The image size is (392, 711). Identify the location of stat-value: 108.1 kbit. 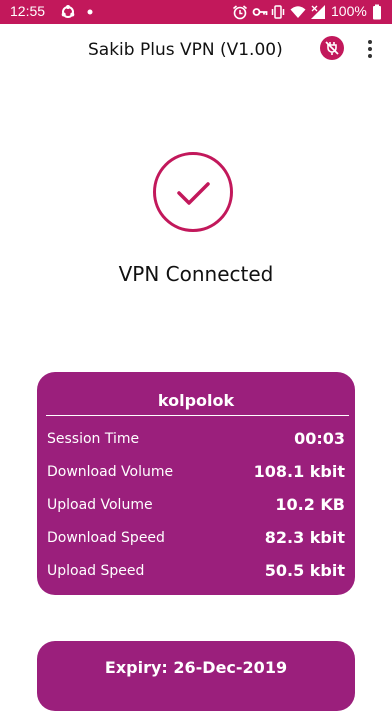
(299, 471).